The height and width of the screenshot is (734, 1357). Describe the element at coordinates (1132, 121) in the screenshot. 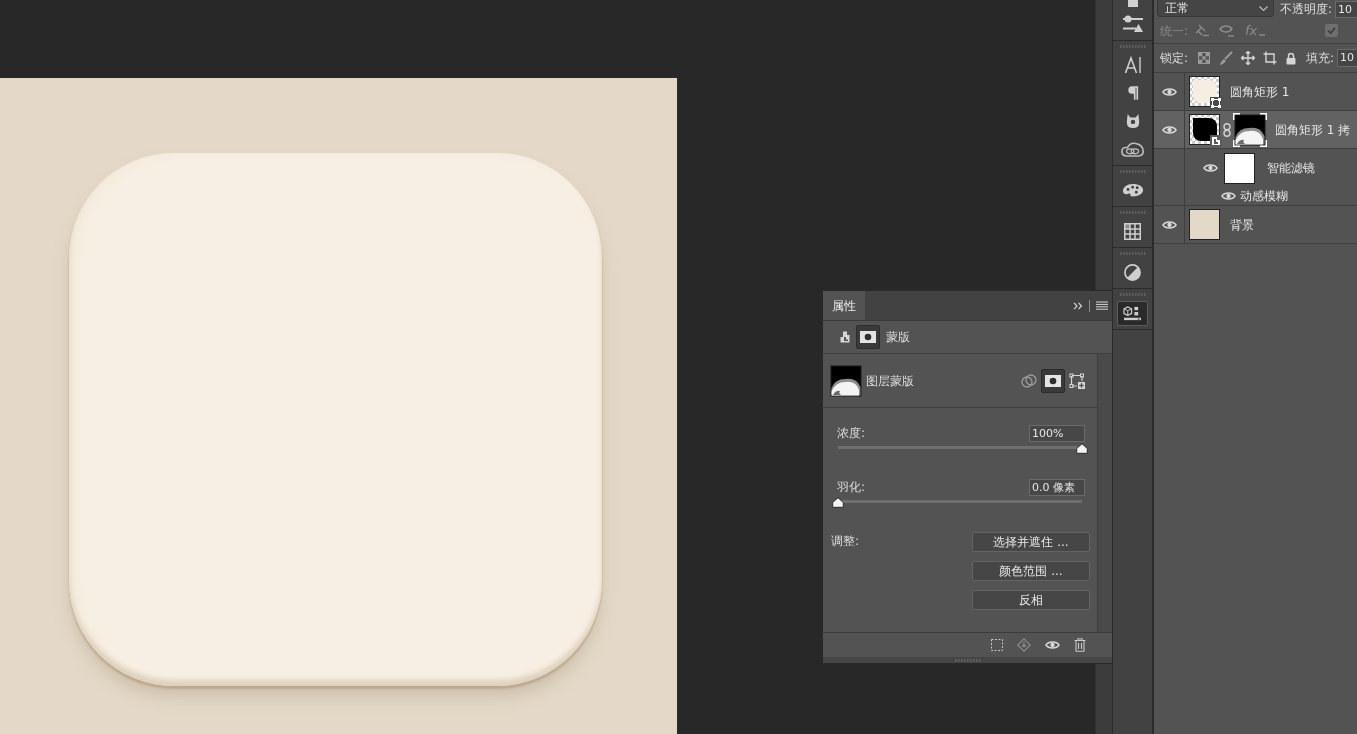

I see `creature-icon` at that location.